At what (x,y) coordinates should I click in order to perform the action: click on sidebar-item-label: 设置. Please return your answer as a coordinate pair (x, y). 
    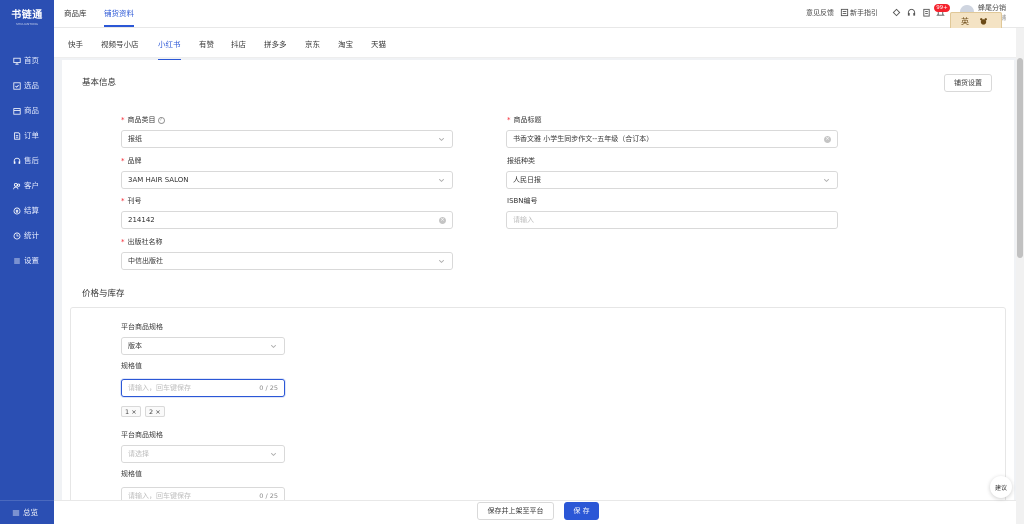
    Looking at the image, I should click on (31, 260).